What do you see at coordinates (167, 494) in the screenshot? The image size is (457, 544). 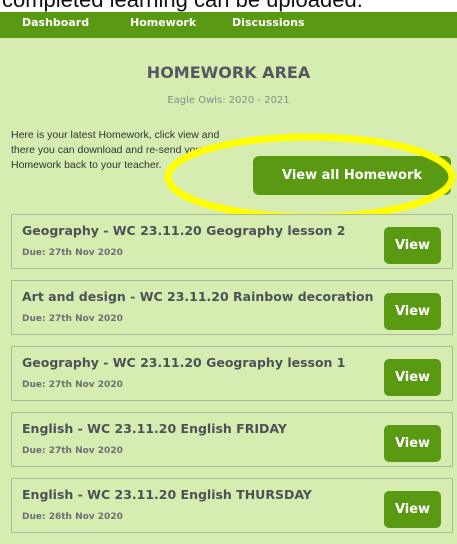 I see `homework-title: English - WC 23.11.20 English THURSDAY` at bounding box center [167, 494].